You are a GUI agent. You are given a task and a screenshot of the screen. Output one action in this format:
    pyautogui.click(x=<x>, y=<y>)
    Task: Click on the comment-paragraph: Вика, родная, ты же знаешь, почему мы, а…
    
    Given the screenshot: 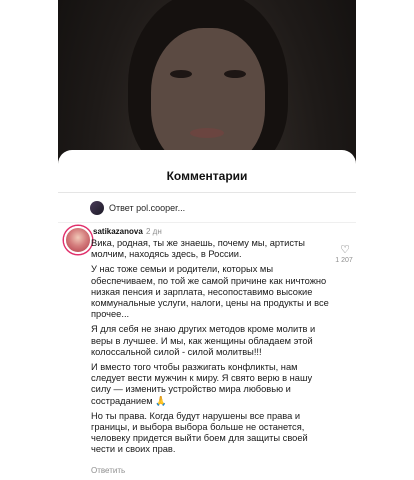 What is the action you would take?
    pyautogui.click(x=198, y=249)
    